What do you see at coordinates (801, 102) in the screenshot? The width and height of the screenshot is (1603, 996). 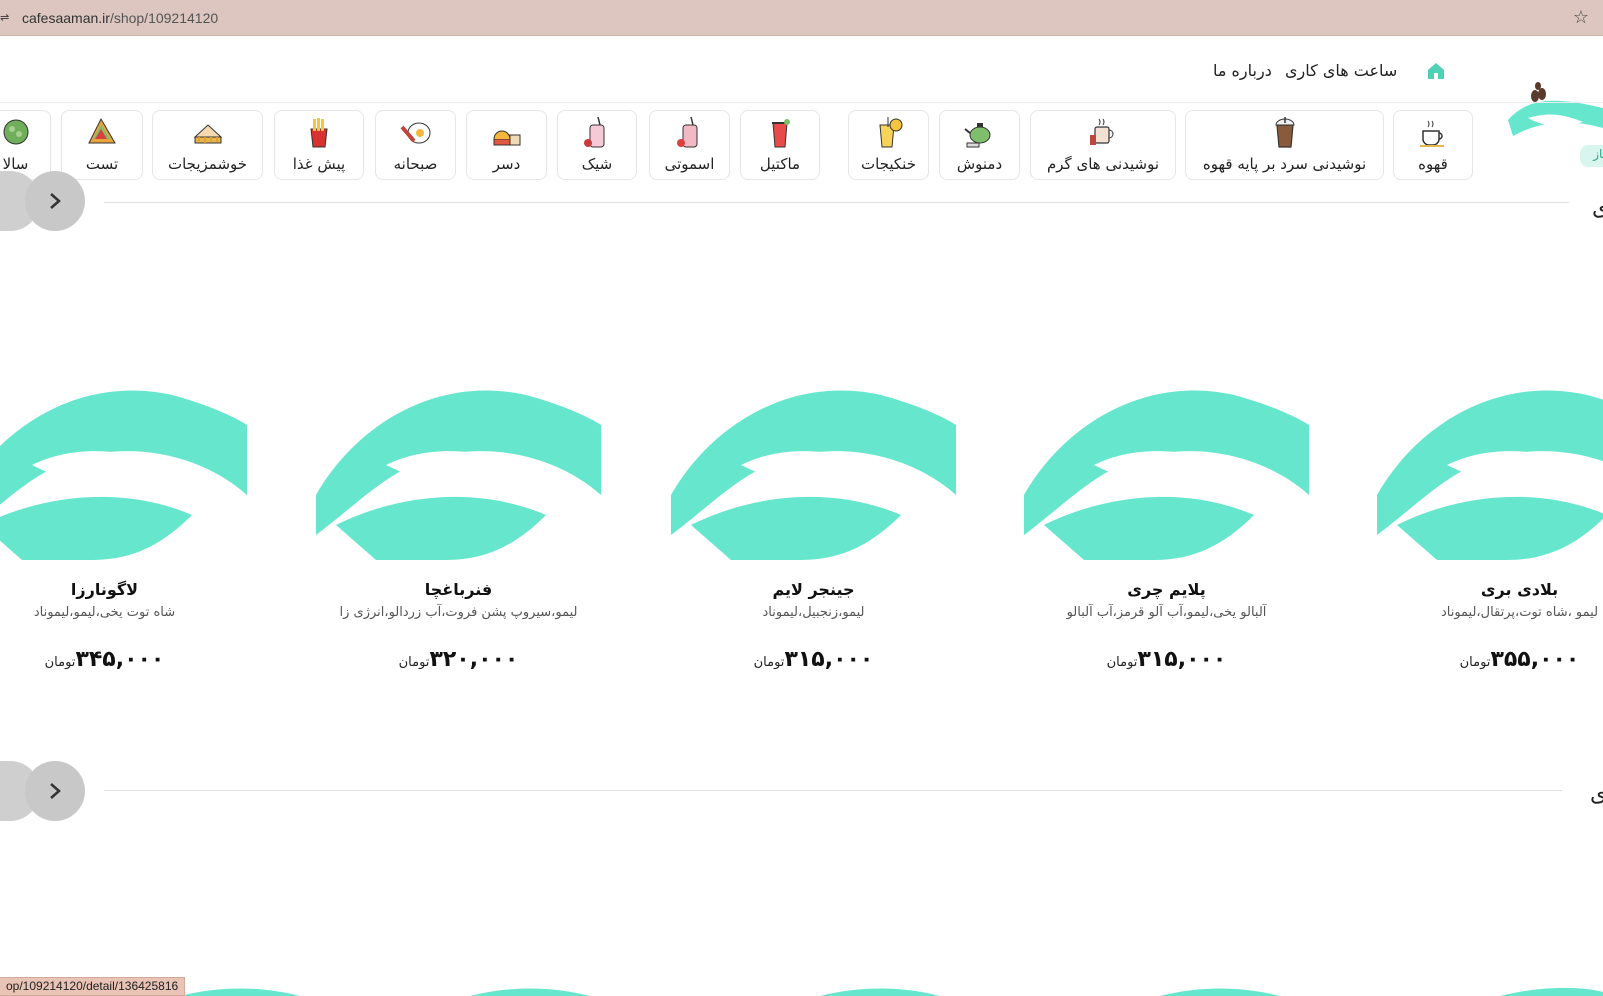 I see `header-divider` at bounding box center [801, 102].